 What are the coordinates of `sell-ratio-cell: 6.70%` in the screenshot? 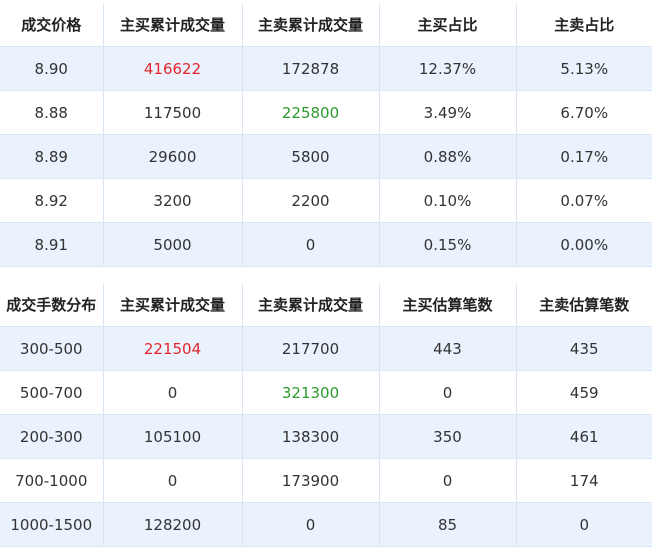 It's located at (584, 112).